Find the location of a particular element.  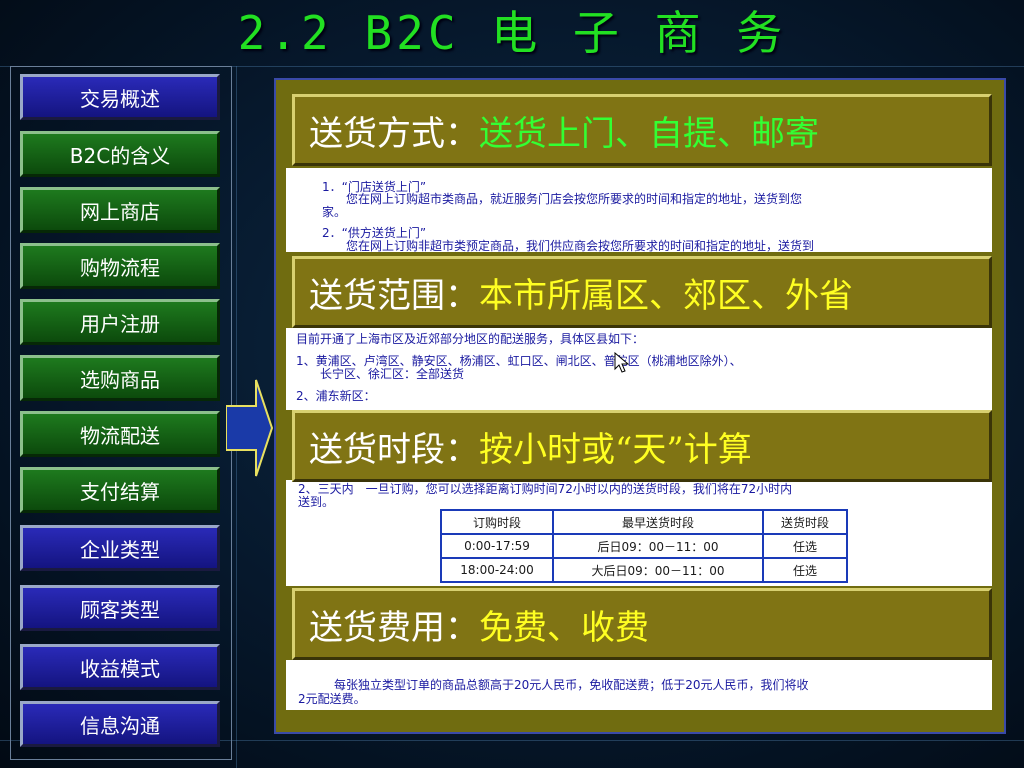

banner-delivery-method: 送货方式： 送货上门、自提、邮寄 is located at coordinates (642, 130).